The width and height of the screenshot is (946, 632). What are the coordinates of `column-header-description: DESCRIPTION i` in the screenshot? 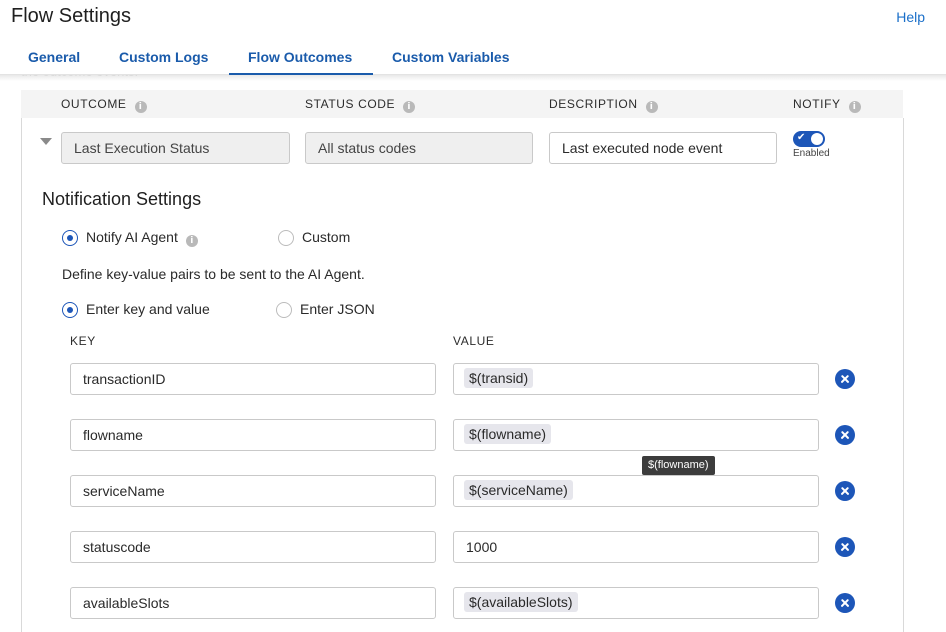 It's located at (603, 105).